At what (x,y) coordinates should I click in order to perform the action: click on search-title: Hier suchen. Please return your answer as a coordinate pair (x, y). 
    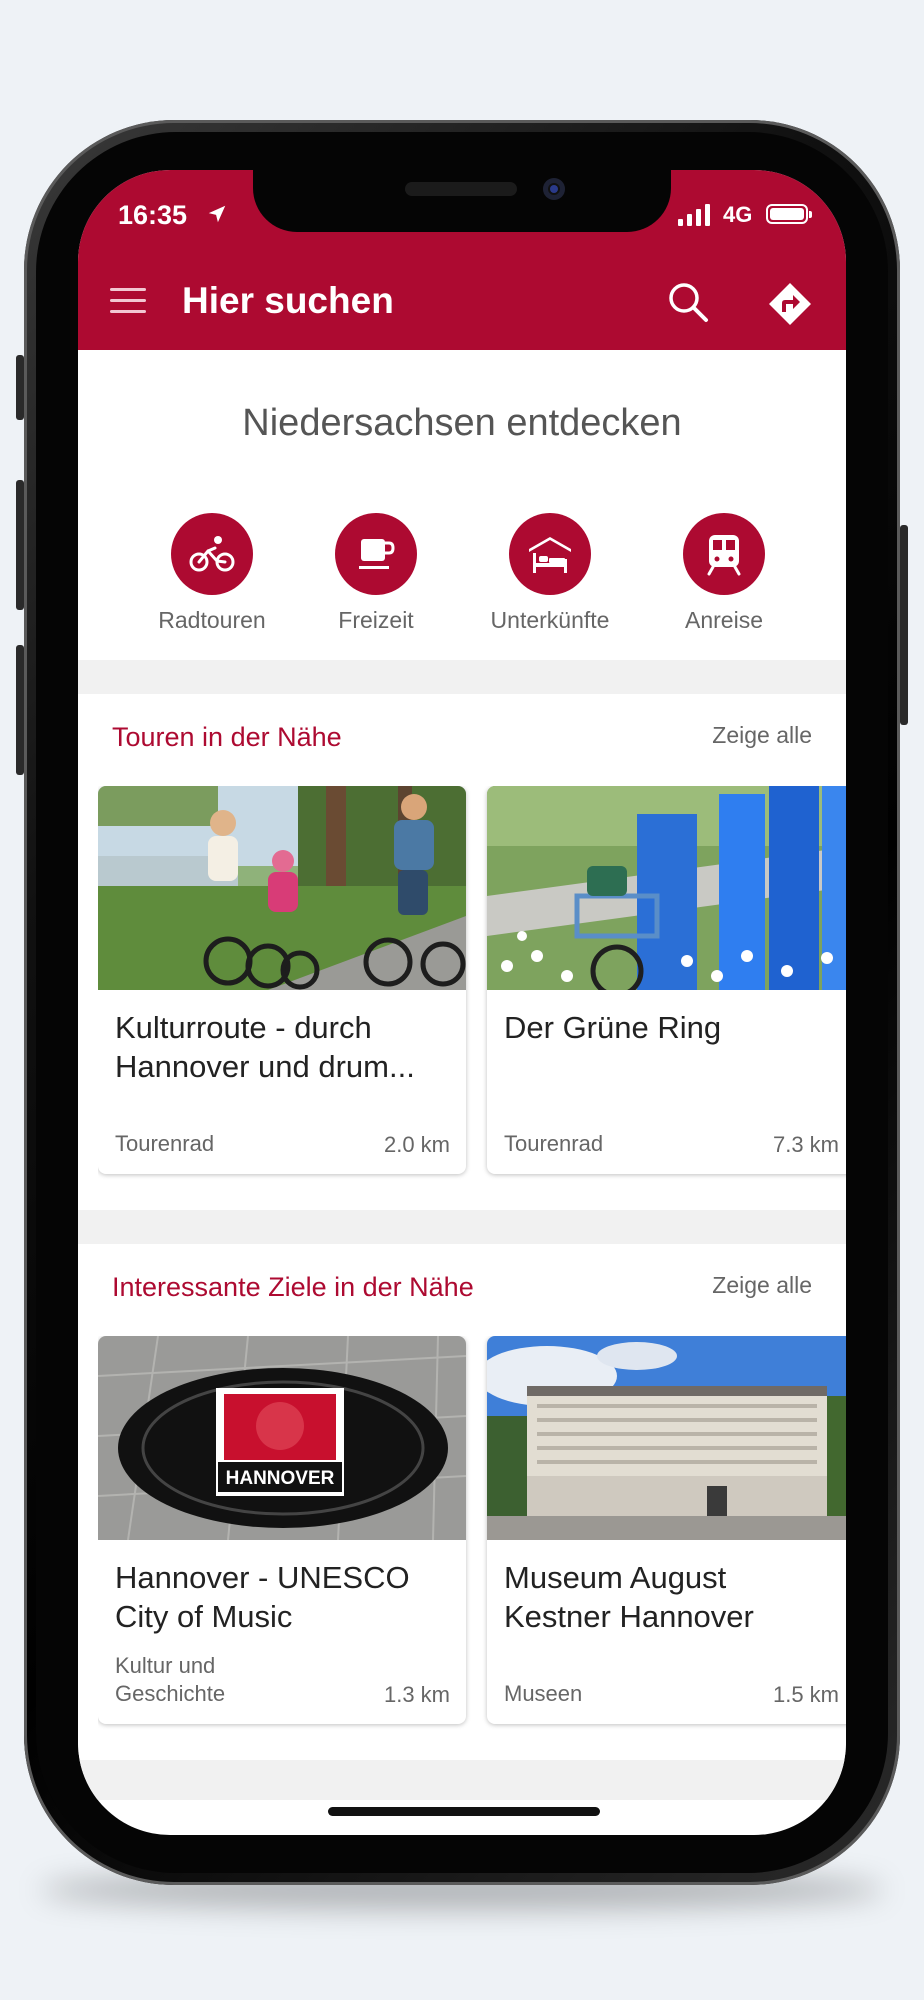
    Looking at the image, I should click on (288, 301).